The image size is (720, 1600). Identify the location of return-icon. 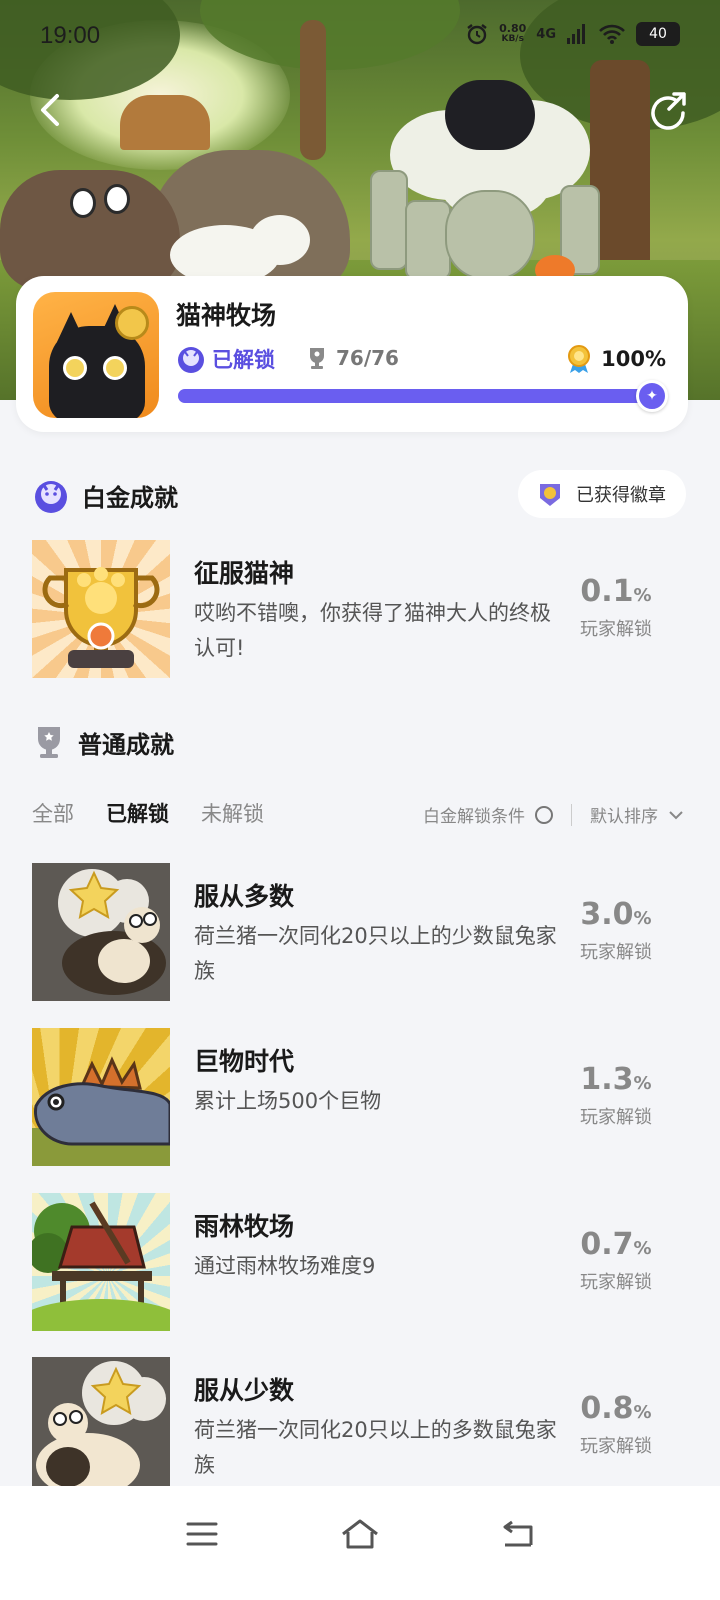
(518, 1533).